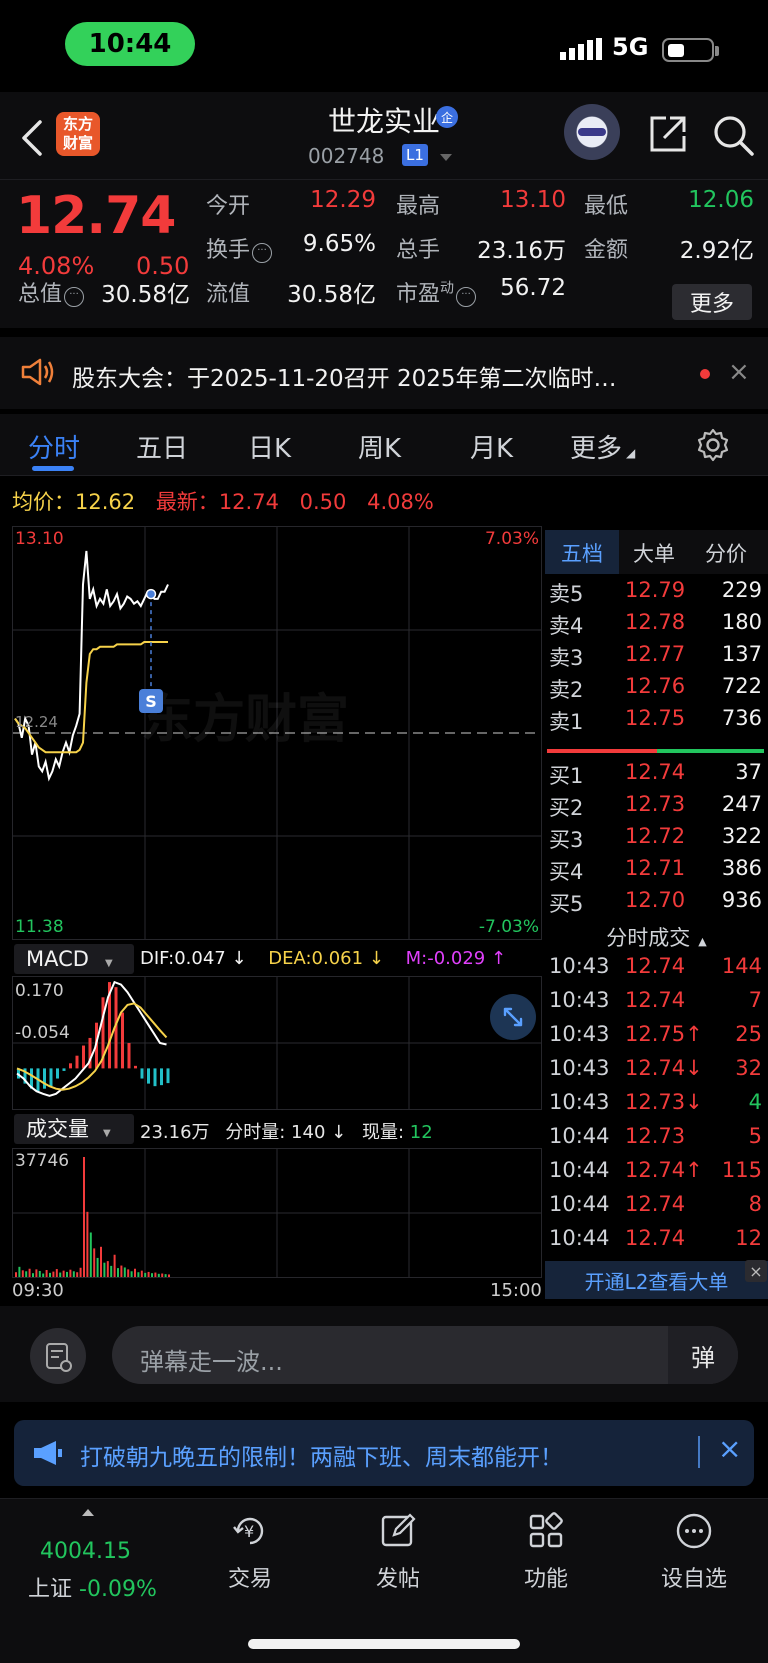  What do you see at coordinates (379, 446) in the screenshot?
I see `tab-weekly-k: 周K` at bounding box center [379, 446].